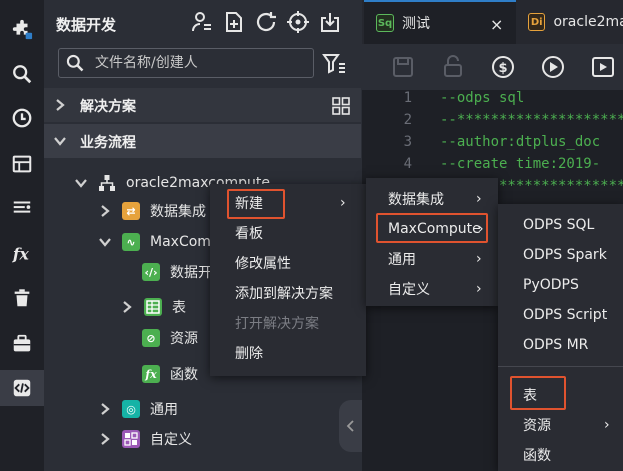  Describe the element at coordinates (249, 354) in the screenshot. I see `menu-item-label: 删除` at that location.